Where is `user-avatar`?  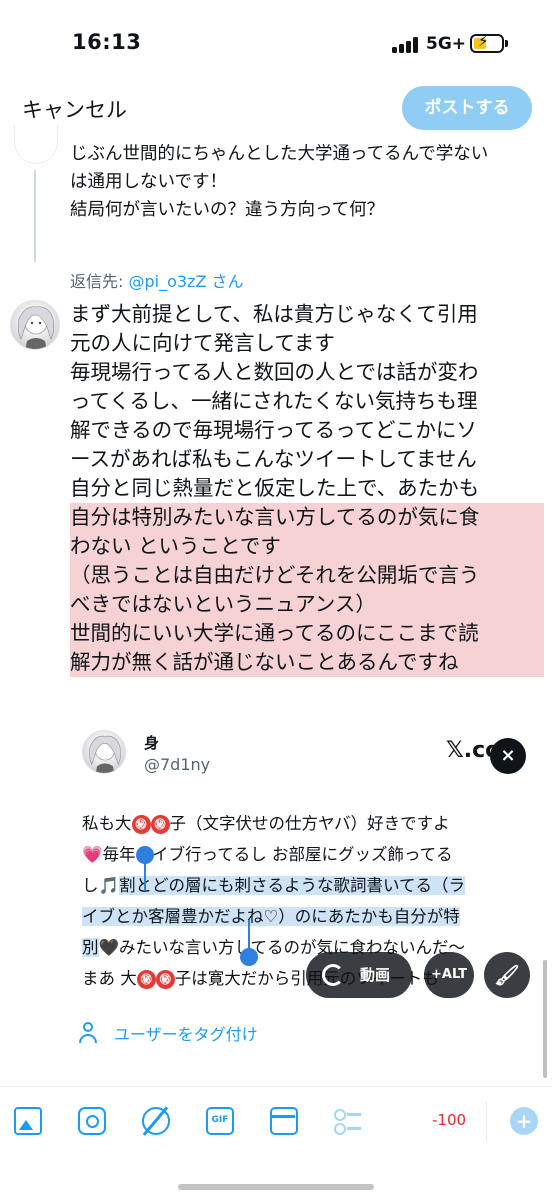
user-avatar is located at coordinates (35, 325).